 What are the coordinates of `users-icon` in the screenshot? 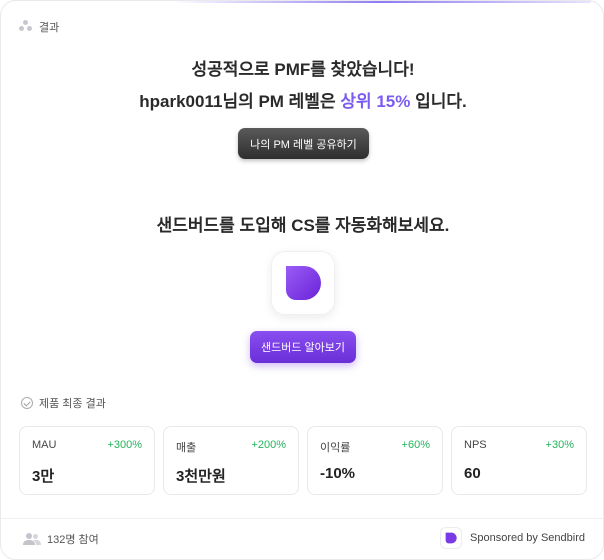 It's located at (32, 539).